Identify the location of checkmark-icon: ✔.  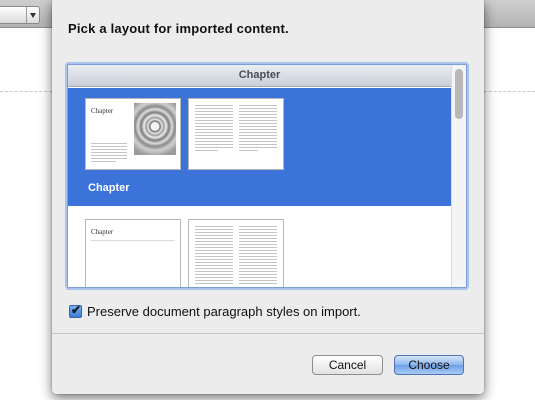
(76, 309).